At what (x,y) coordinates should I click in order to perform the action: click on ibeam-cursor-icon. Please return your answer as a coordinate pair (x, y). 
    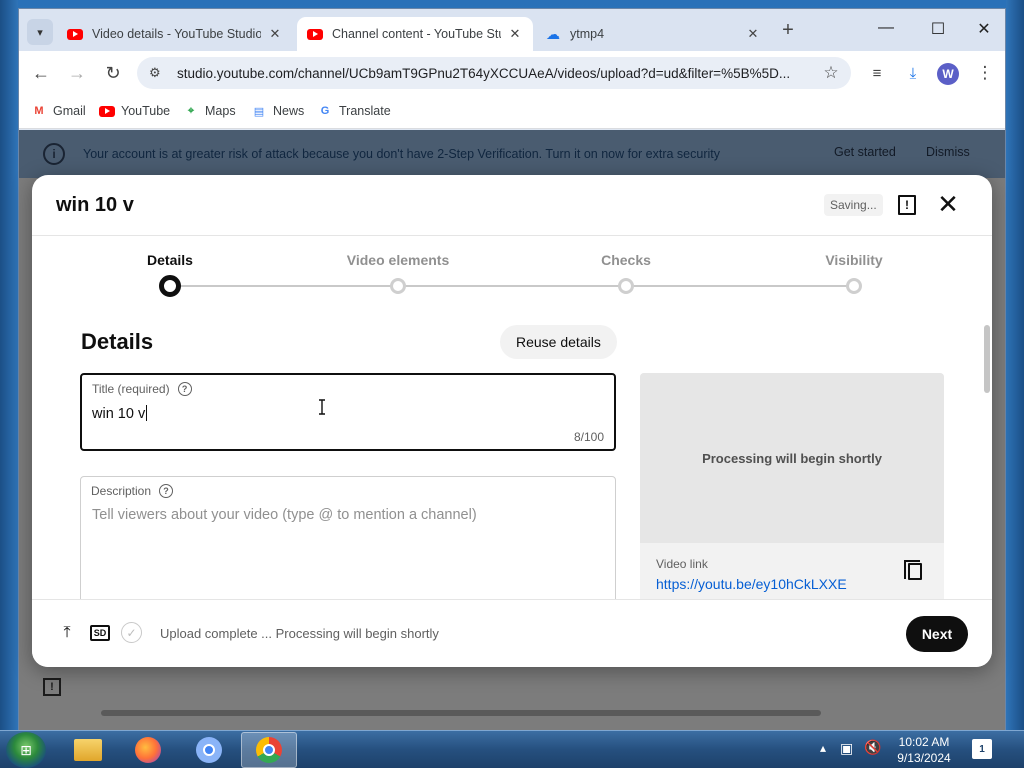
    Looking at the image, I should click on (322, 407).